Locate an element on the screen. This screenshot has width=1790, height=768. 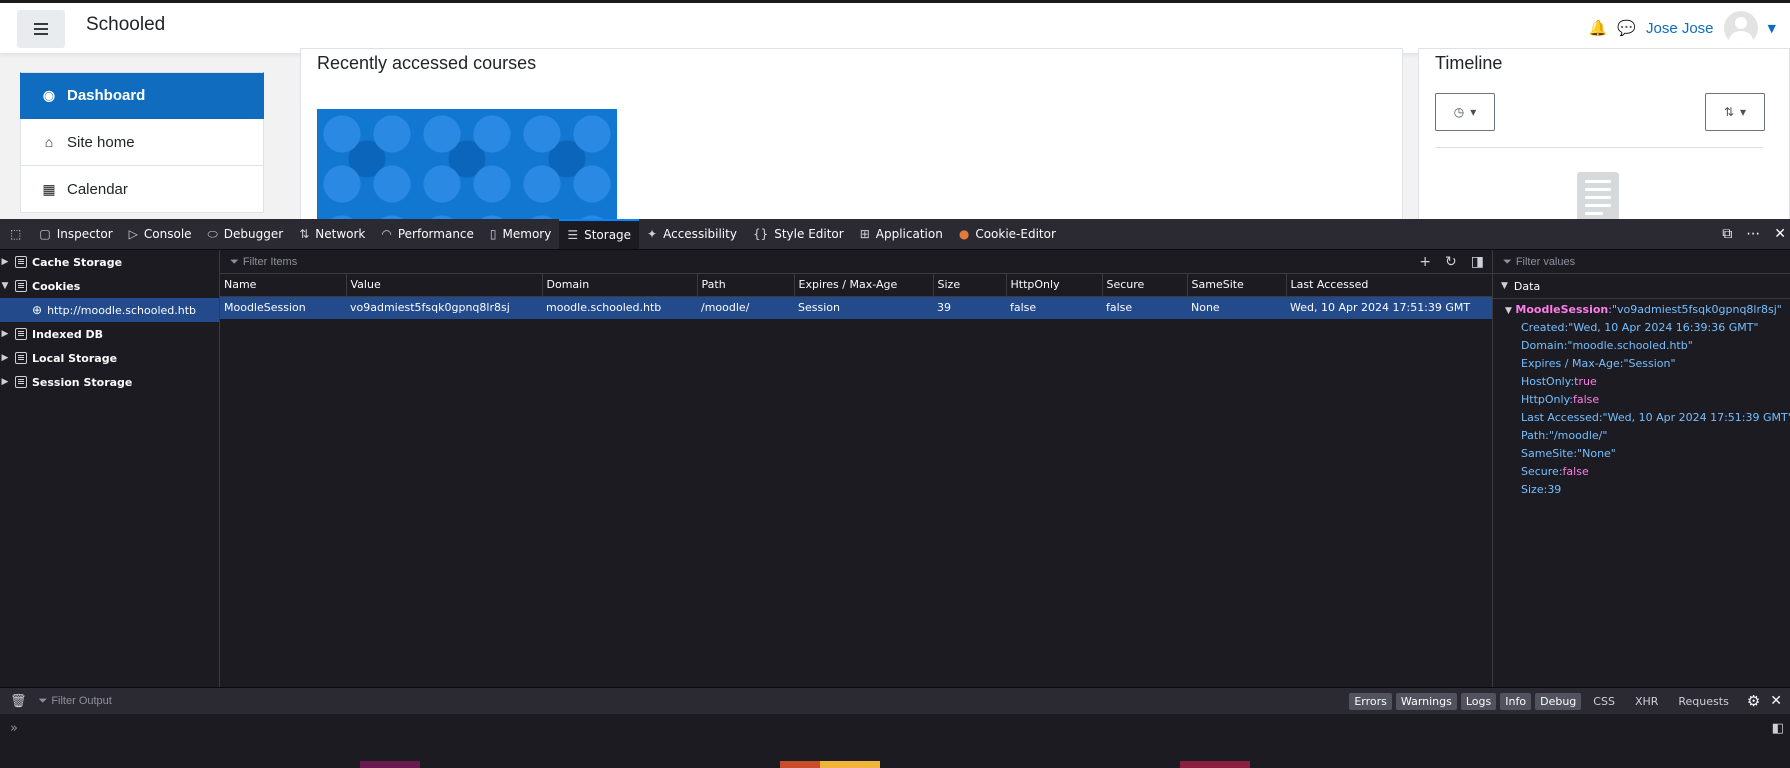
column-header: HttpOnly is located at coordinates (1054, 285).